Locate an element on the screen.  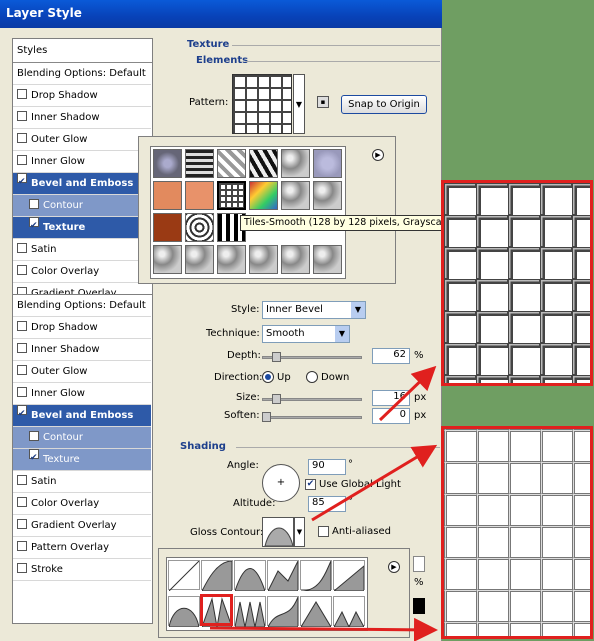
pattern-preview is located at coordinates (262, 104).